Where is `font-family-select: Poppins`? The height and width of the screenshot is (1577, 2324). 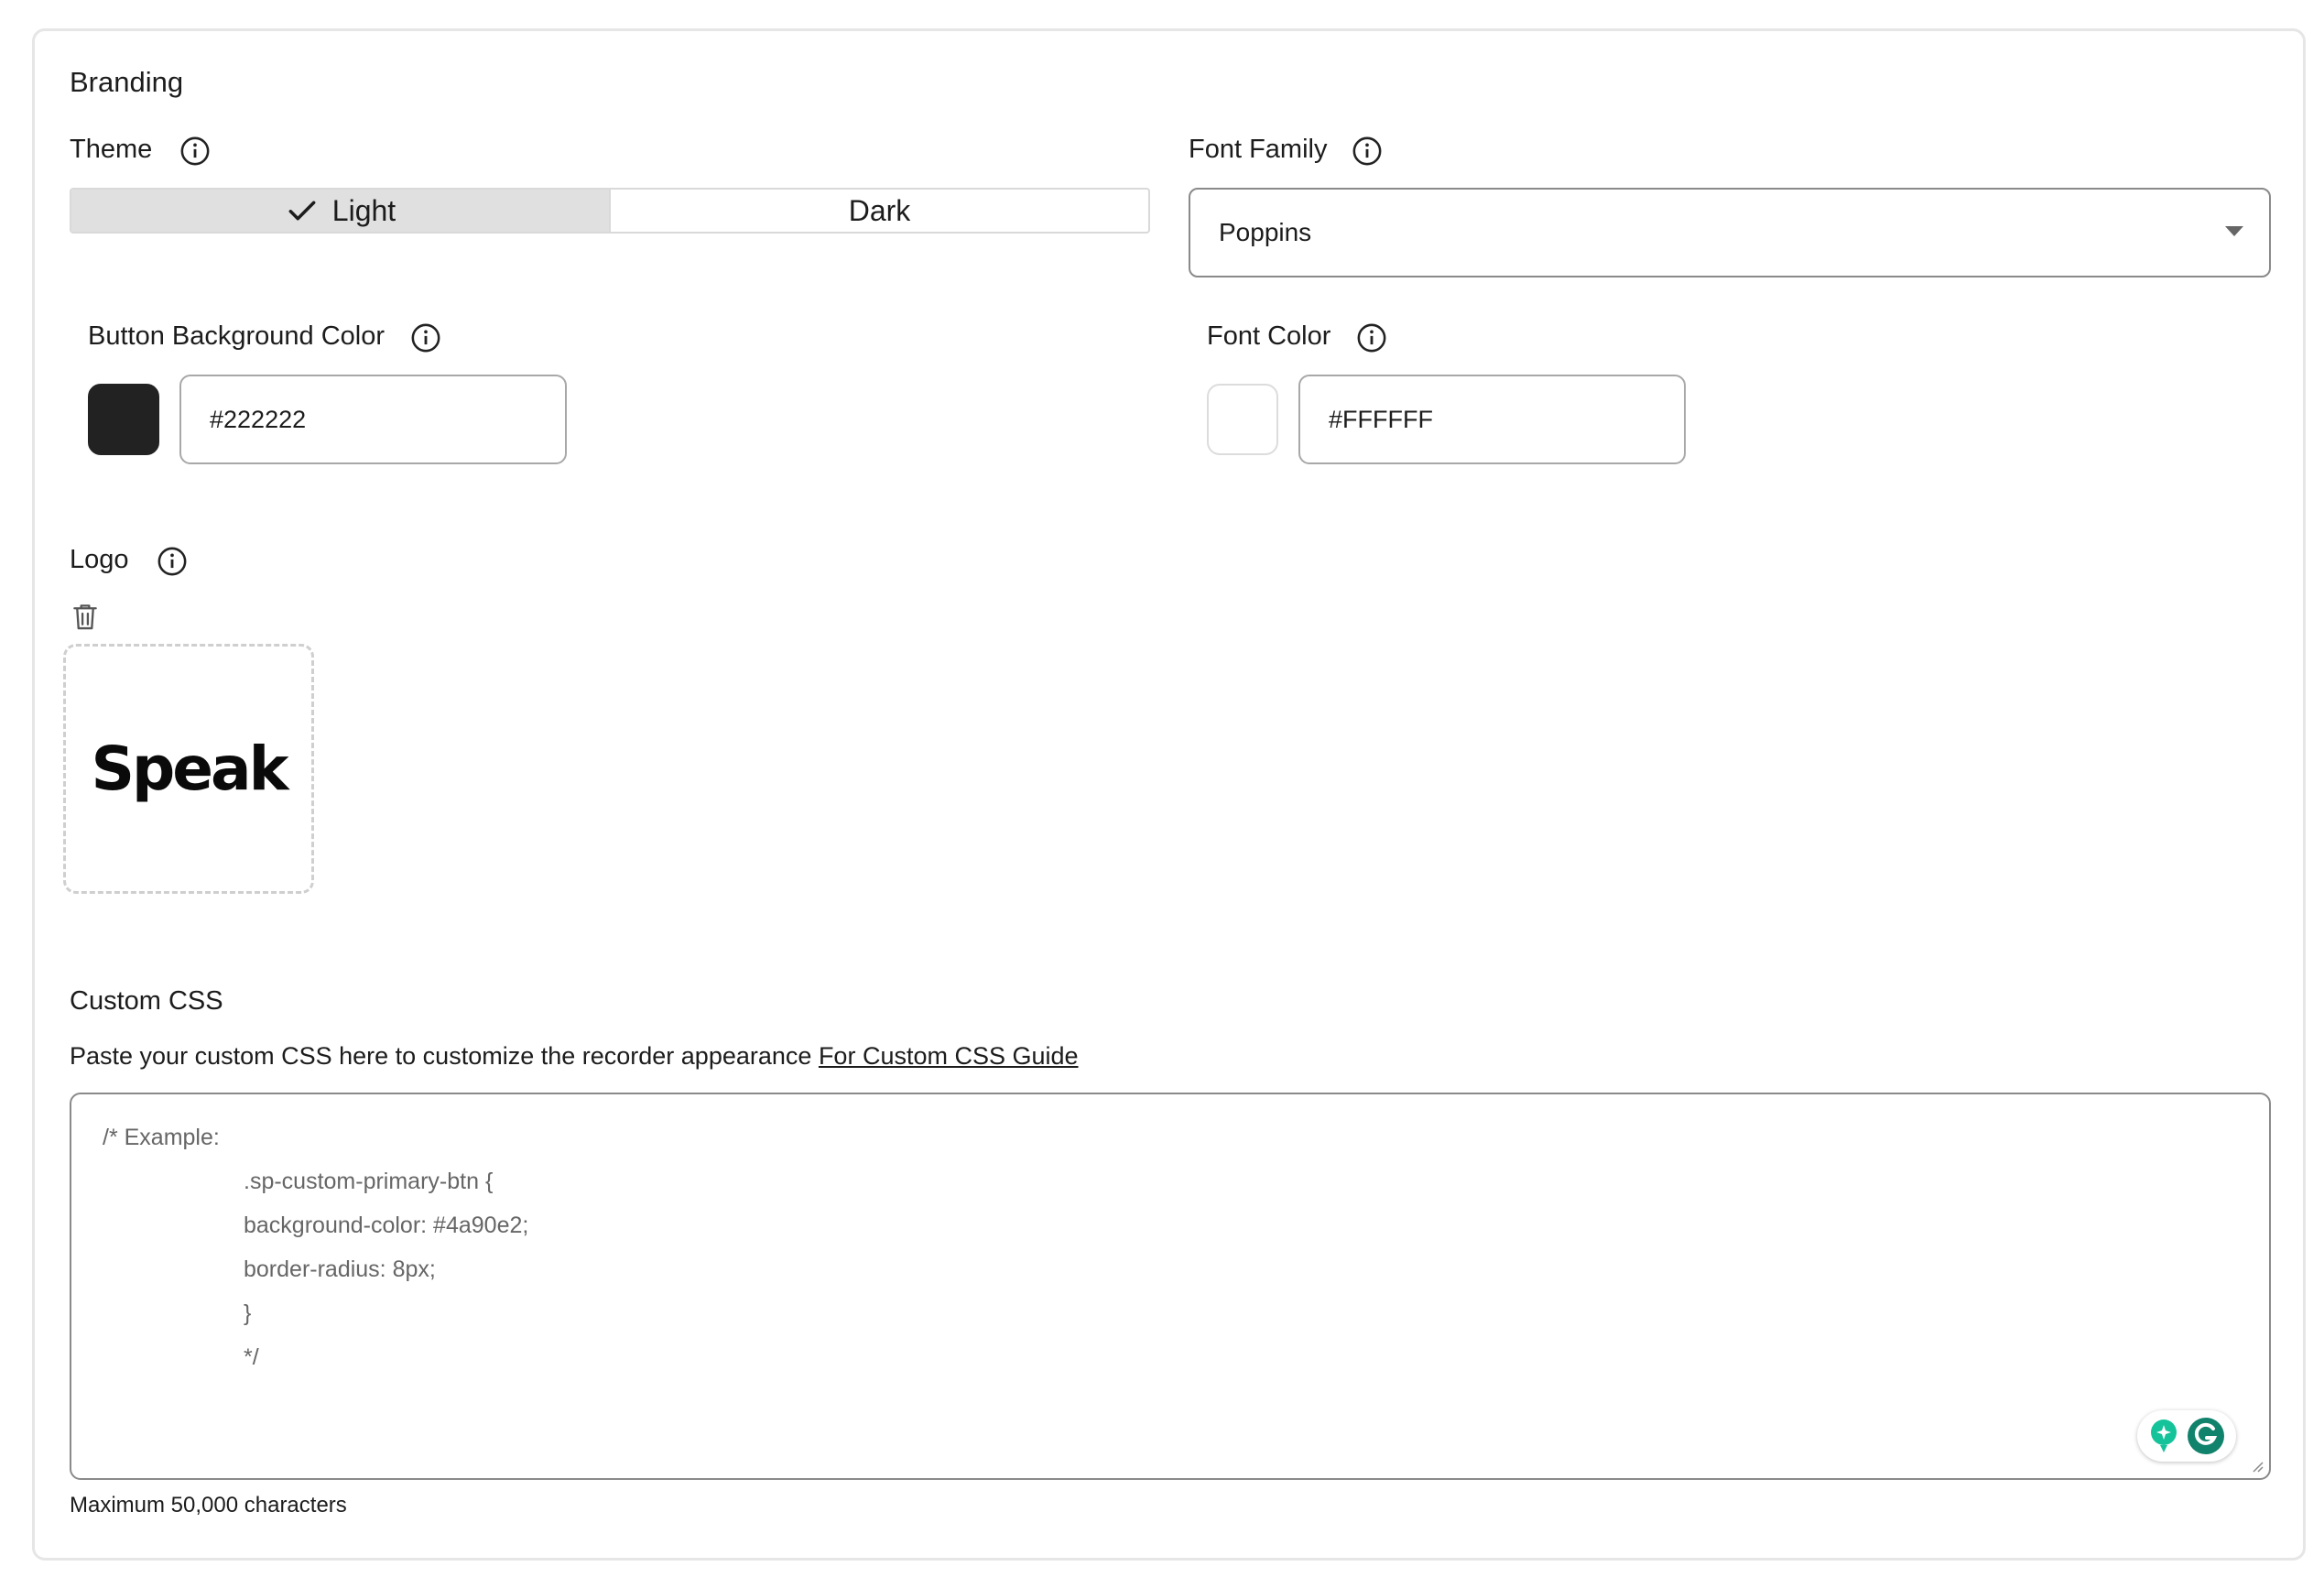 font-family-select: Poppins is located at coordinates (1730, 233).